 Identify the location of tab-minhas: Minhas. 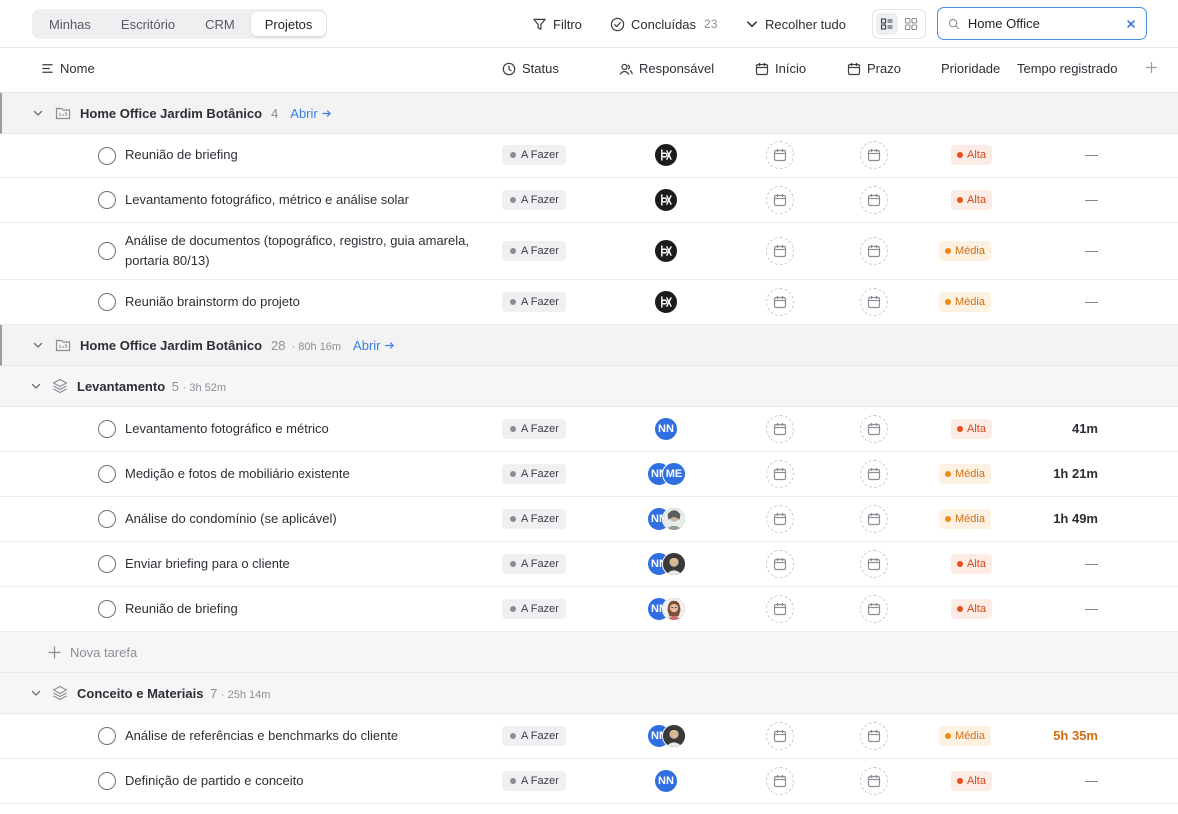
(70, 24).